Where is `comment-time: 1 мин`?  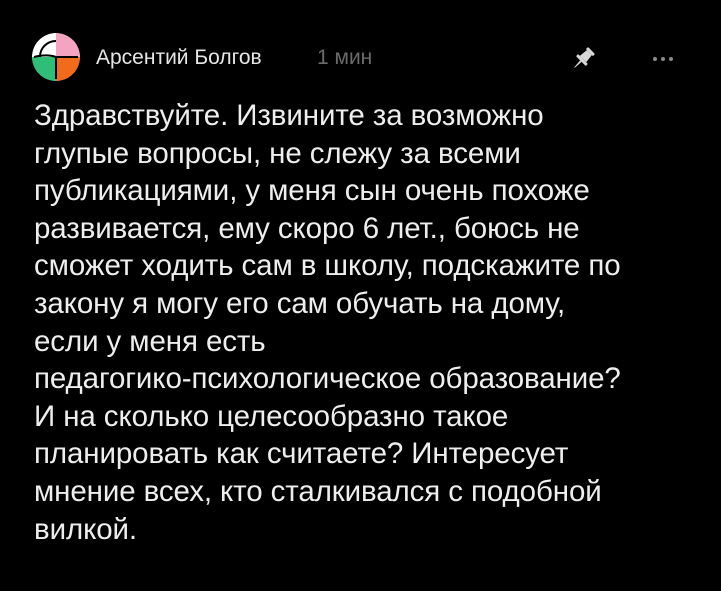 comment-time: 1 мин is located at coordinates (345, 57).